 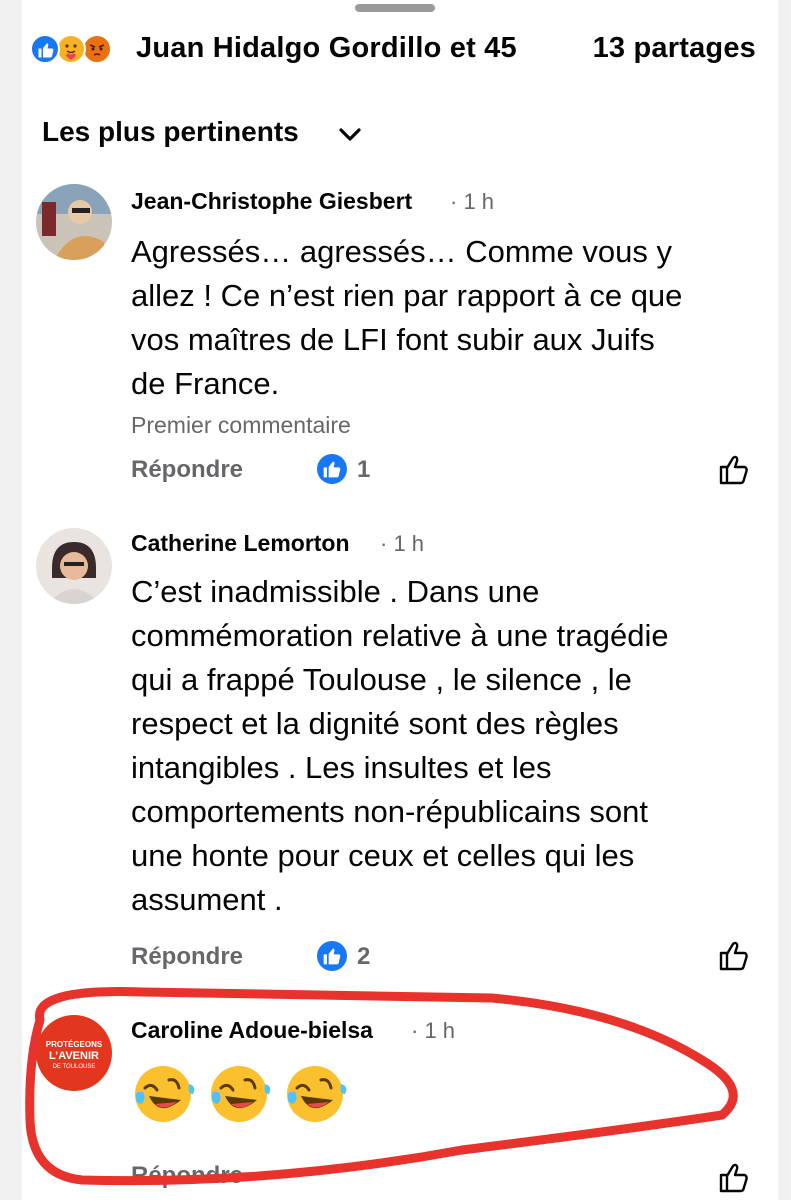 What do you see at coordinates (207, 899) in the screenshot?
I see `comment-line: assument .` at bounding box center [207, 899].